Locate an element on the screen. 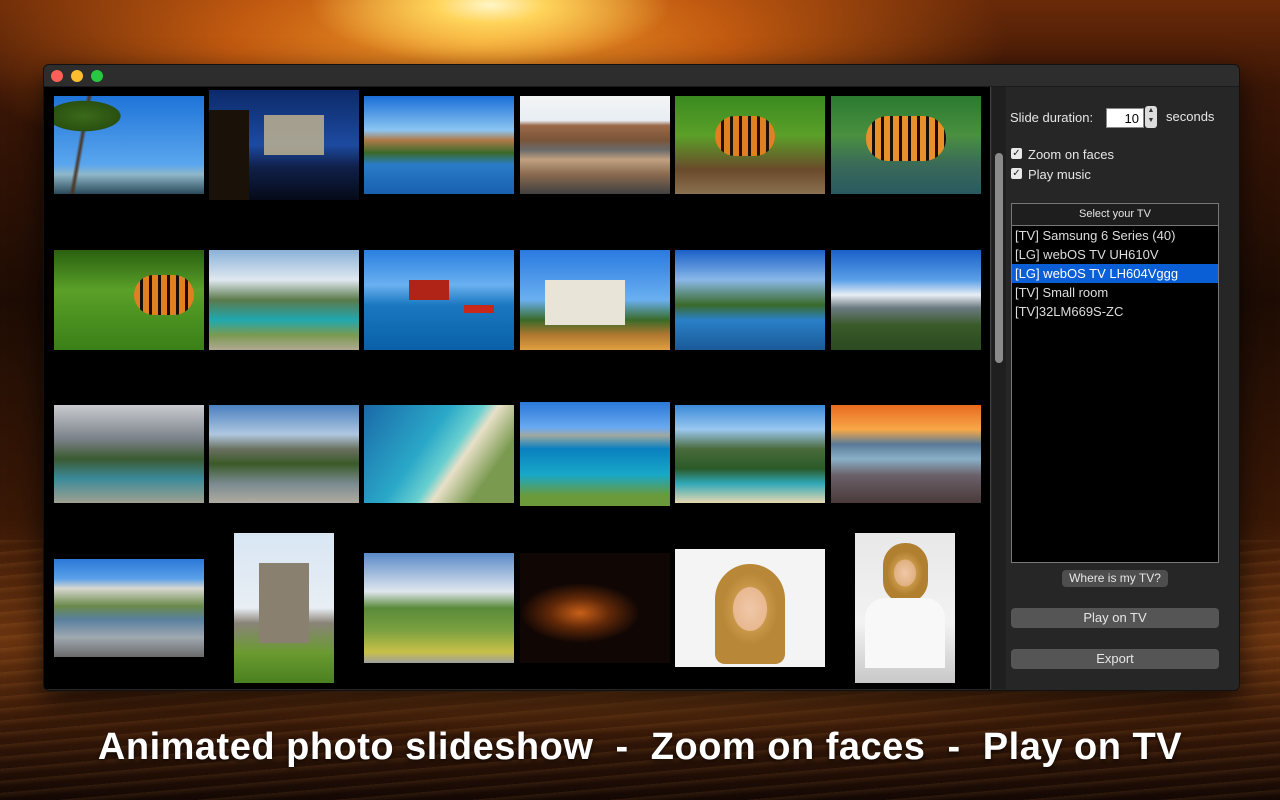  close-button is located at coordinates (57, 76).